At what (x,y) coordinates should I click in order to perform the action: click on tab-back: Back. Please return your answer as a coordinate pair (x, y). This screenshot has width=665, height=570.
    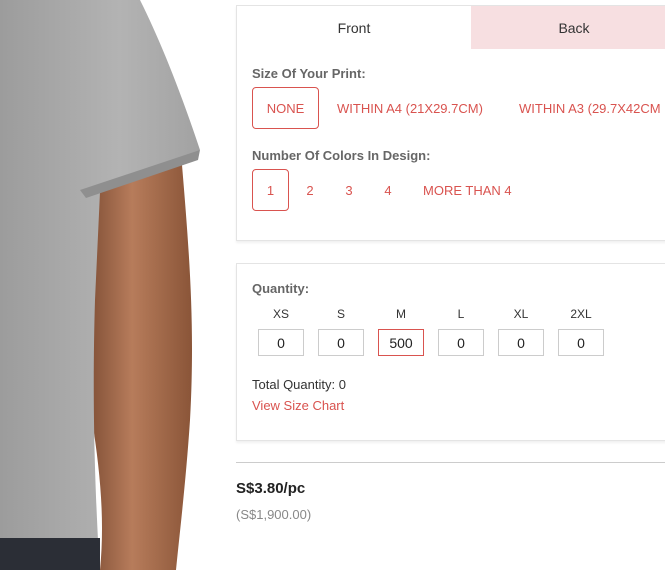
    Looking at the image, I should click on (568, 27).